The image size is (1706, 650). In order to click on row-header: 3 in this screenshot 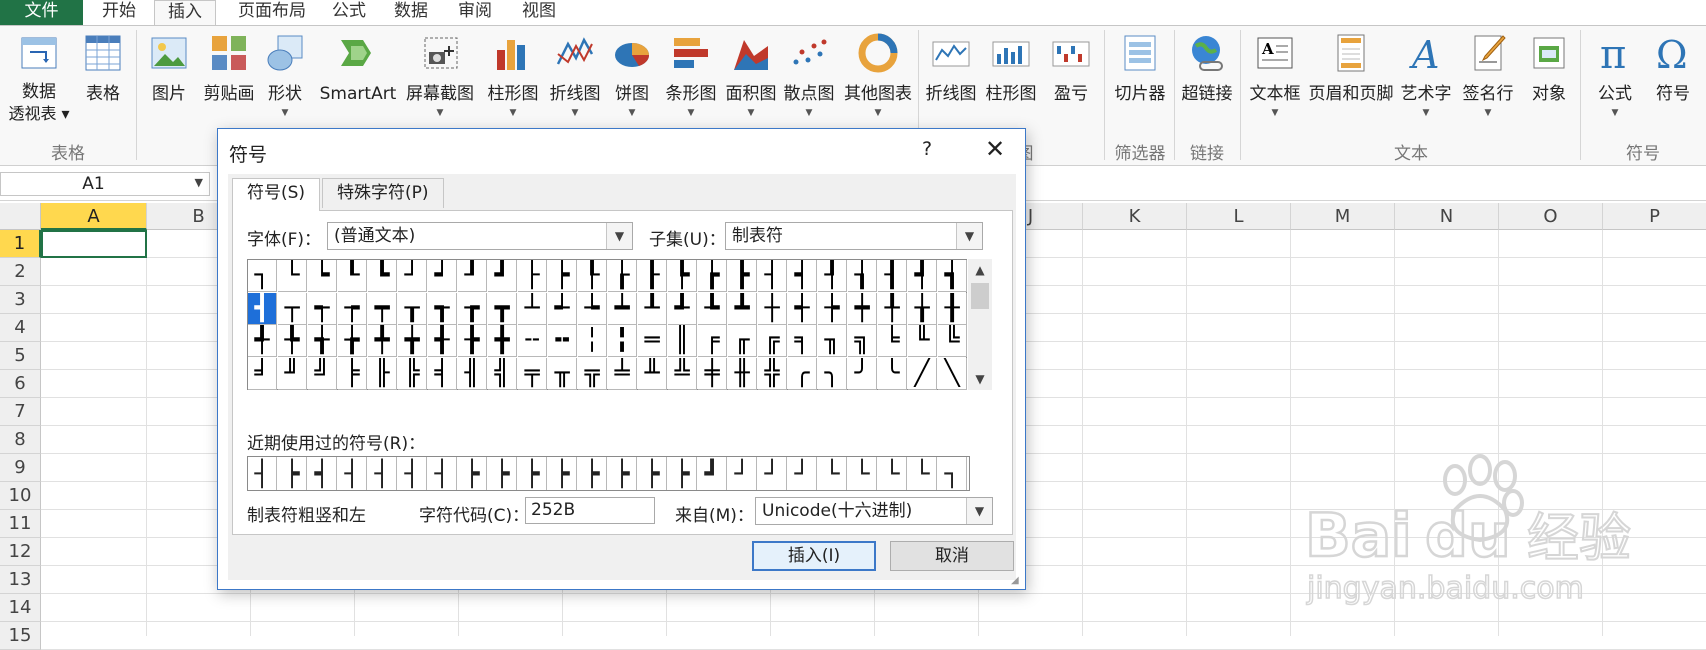, I will do `click(20, 300)`.